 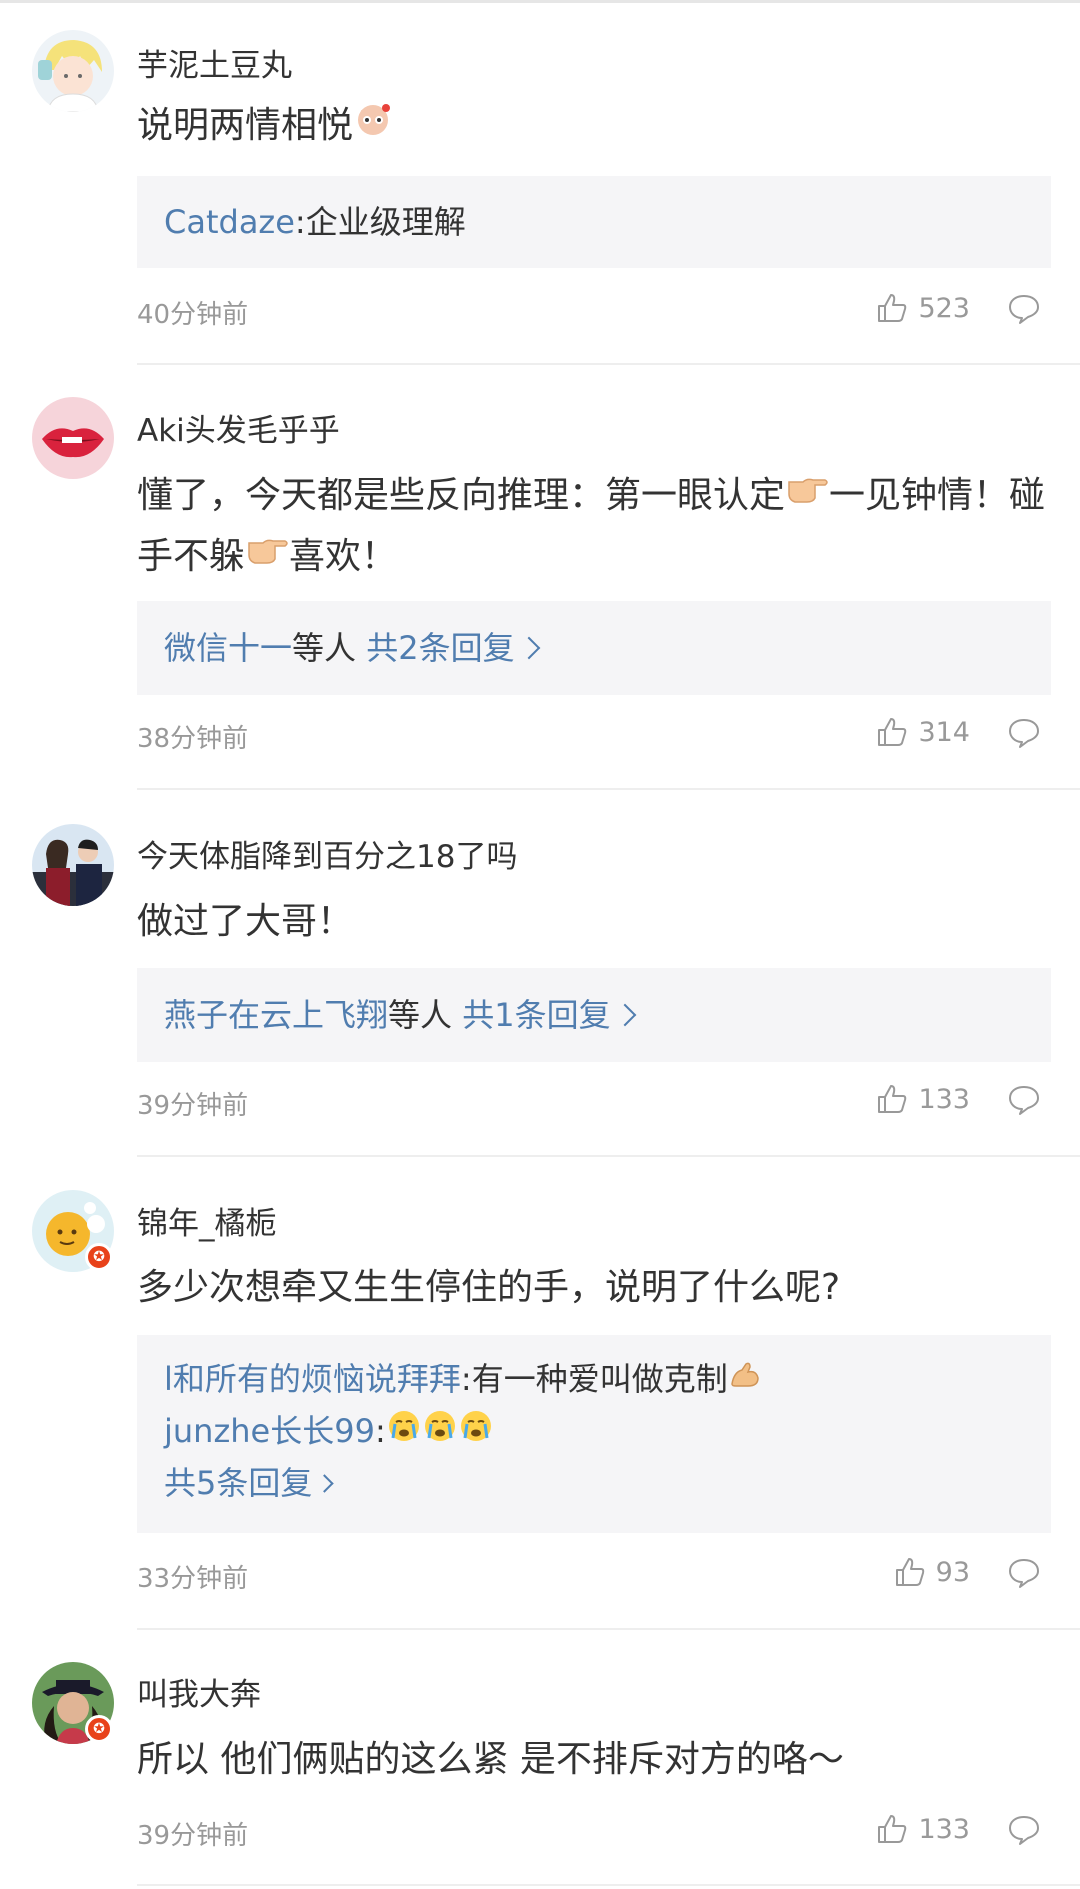 What do you see at coordinates (207, 1220) in the screenshot?
I see `username: 锦年_橘栀` at bounding box center [207, 1220].